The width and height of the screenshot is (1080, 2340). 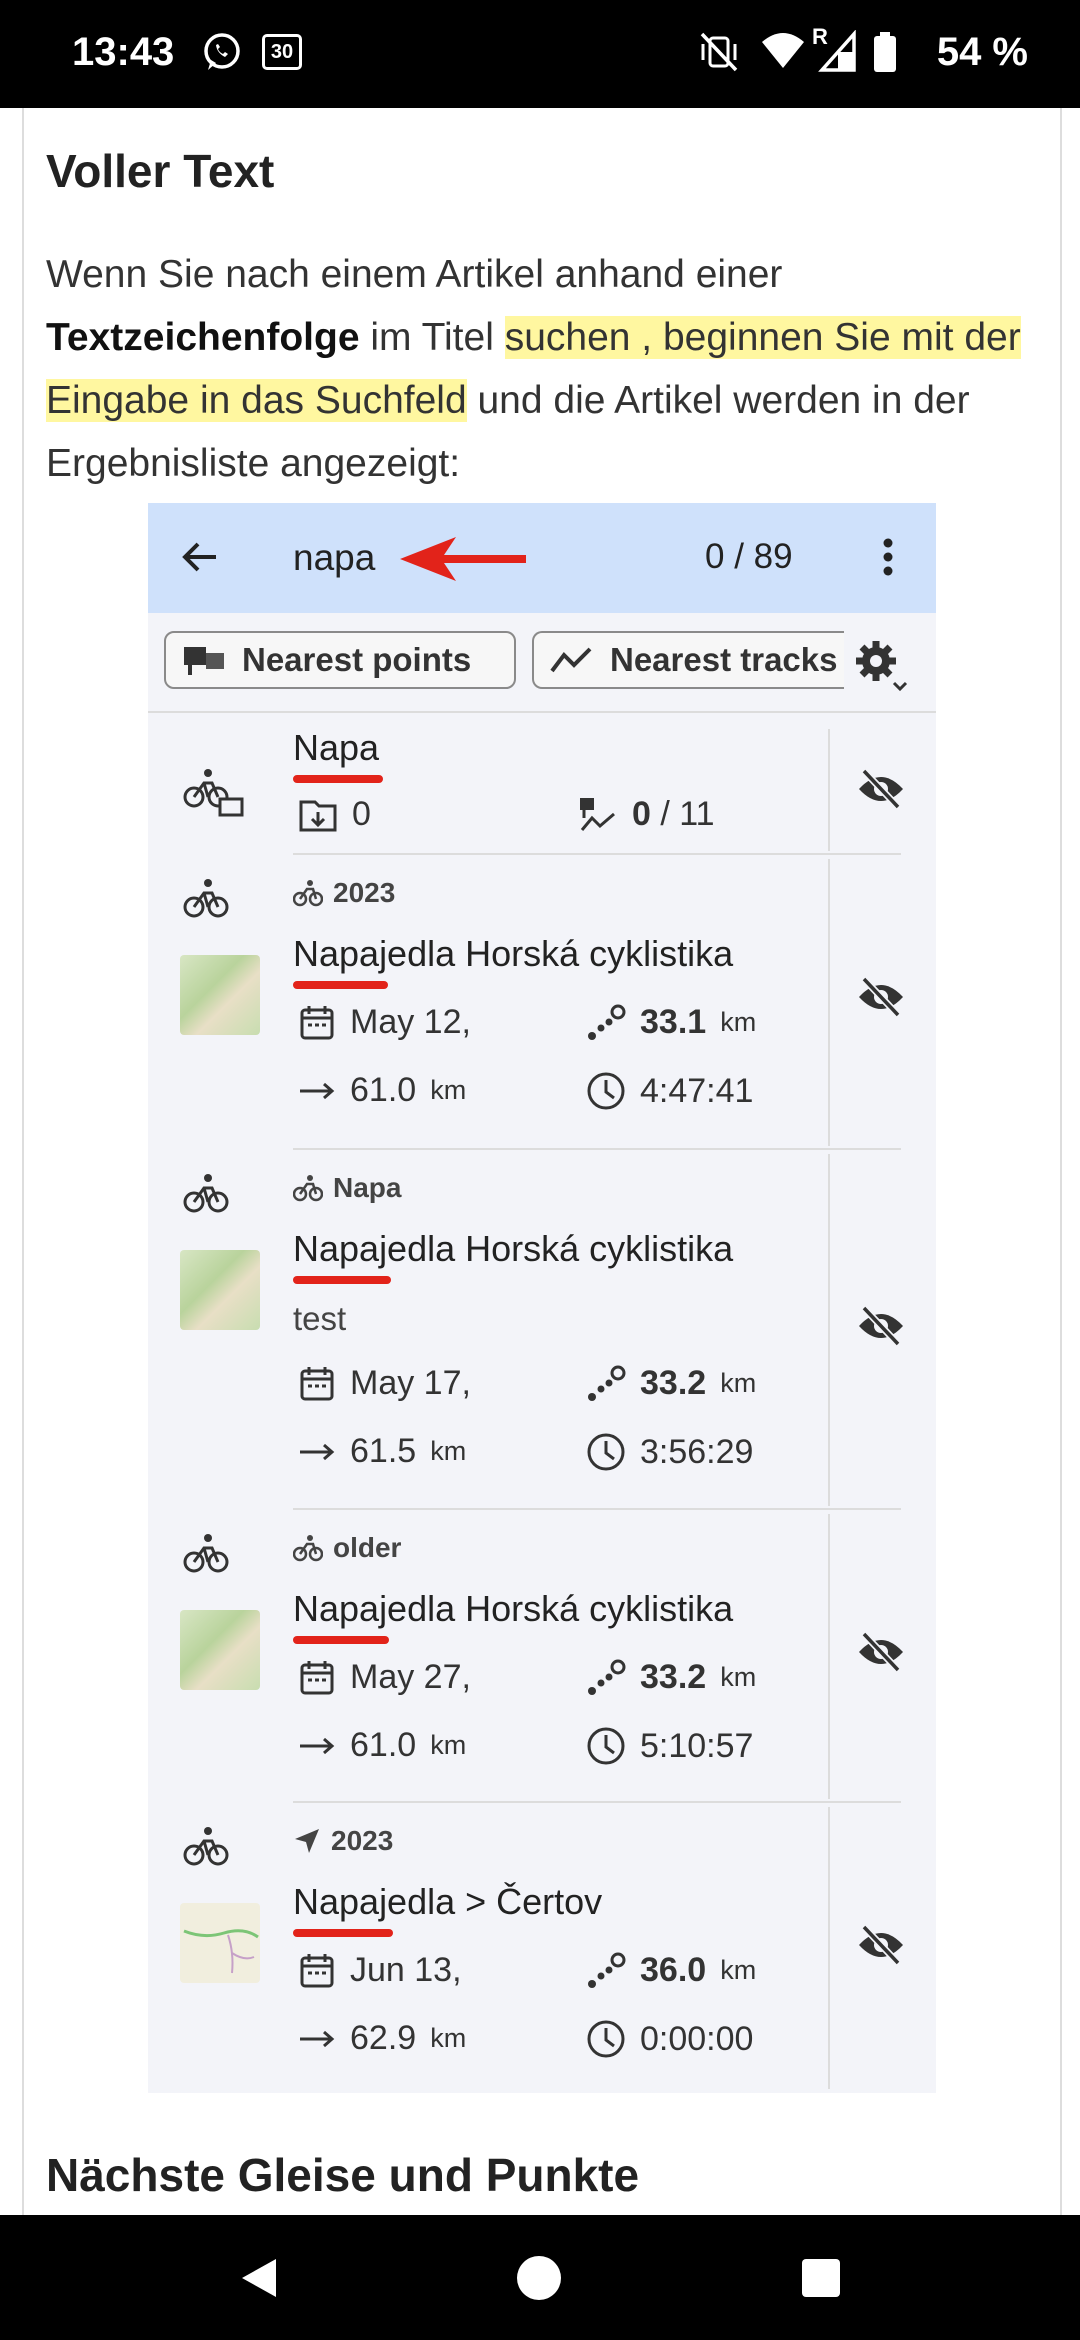 I want to click on navigation-bar, so click(x=540, y=2277).